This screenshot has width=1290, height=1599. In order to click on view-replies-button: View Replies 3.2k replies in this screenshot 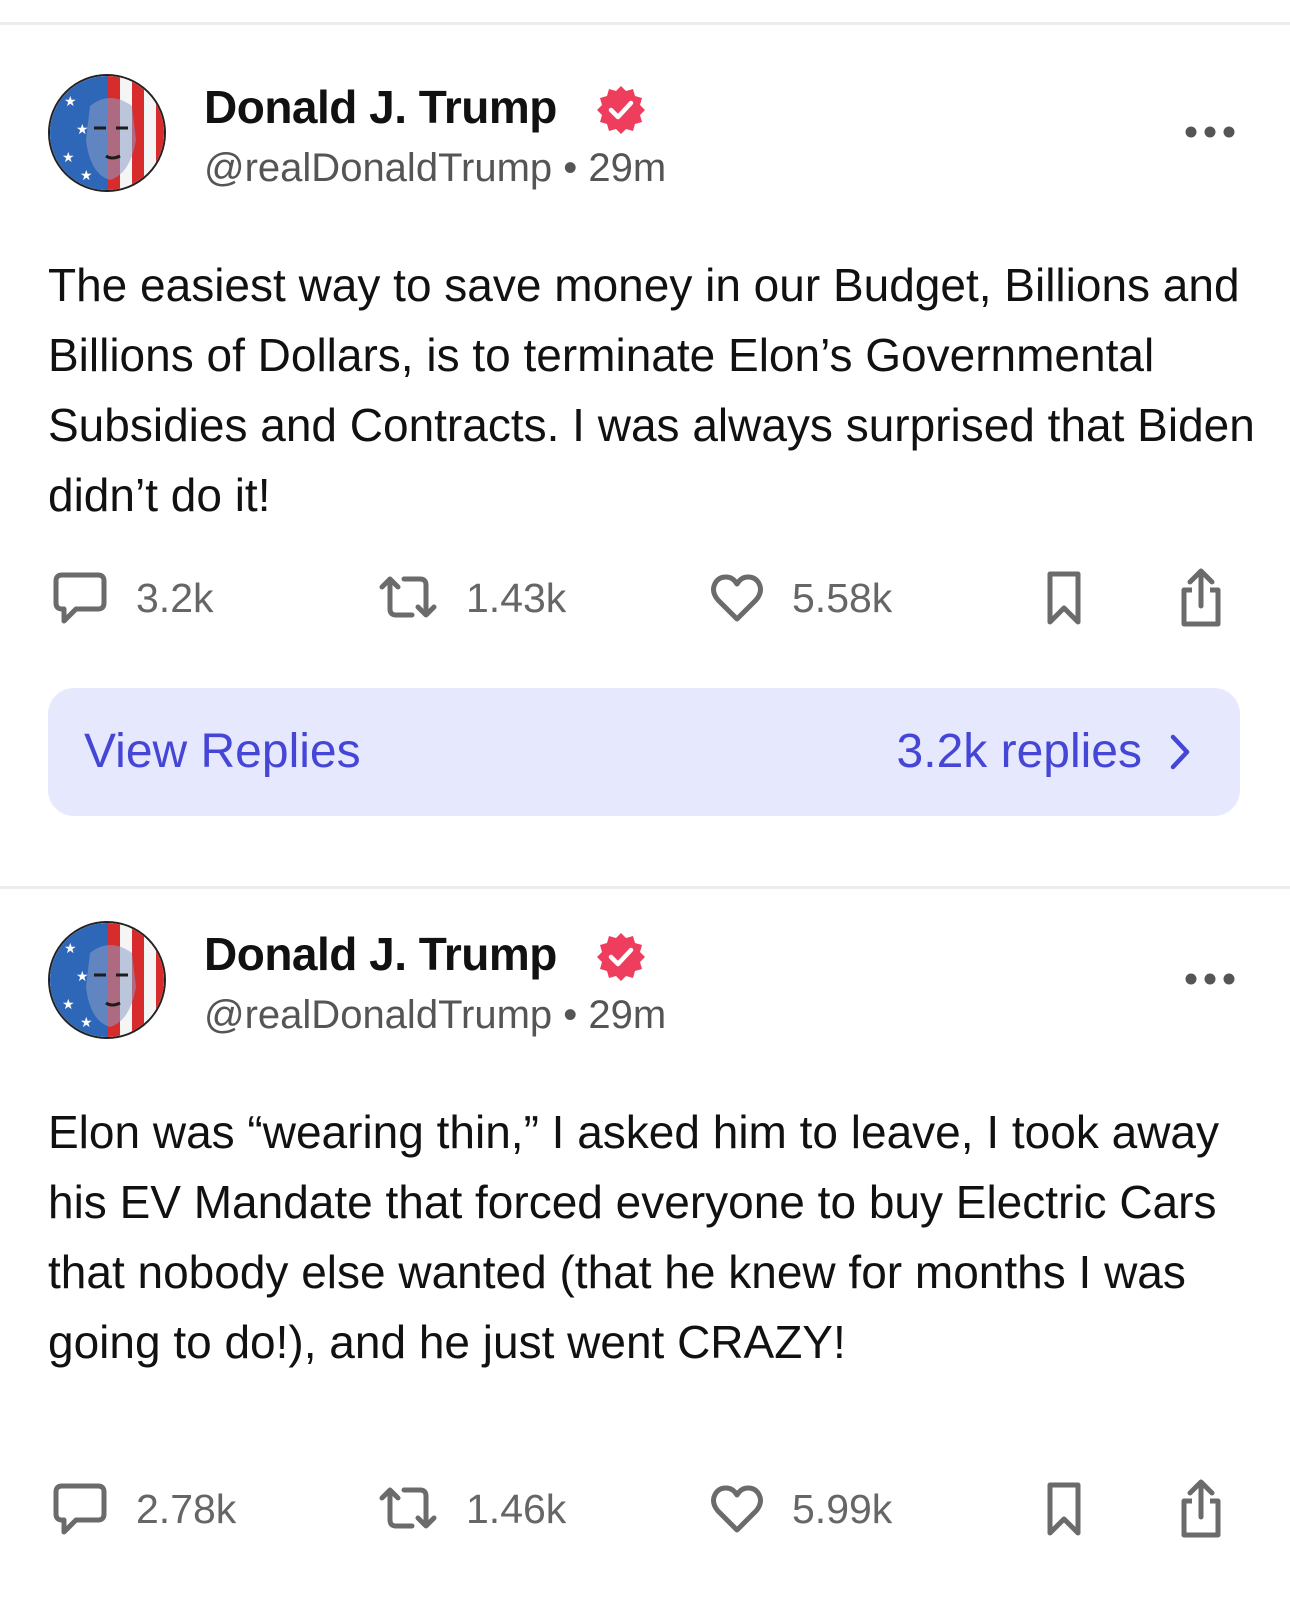, I will do `click(644, 752)`.